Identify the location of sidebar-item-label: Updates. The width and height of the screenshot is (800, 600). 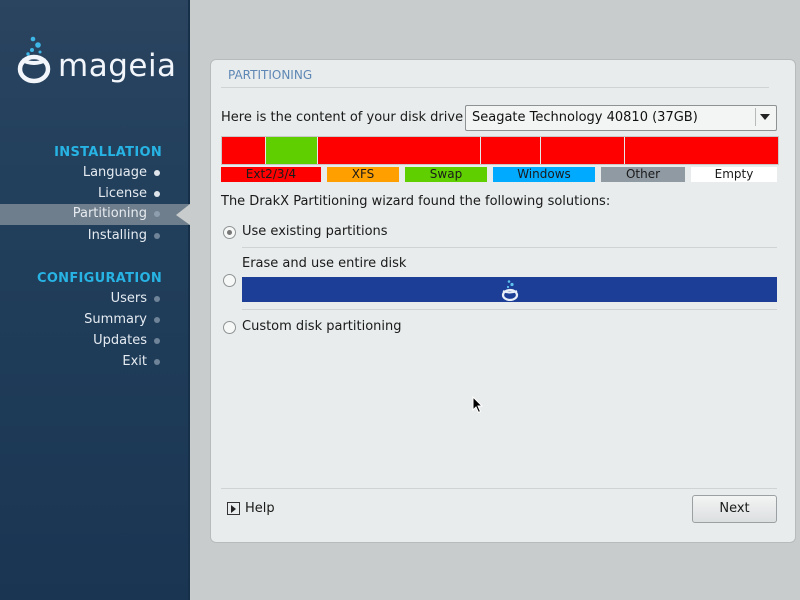
(120, 340).